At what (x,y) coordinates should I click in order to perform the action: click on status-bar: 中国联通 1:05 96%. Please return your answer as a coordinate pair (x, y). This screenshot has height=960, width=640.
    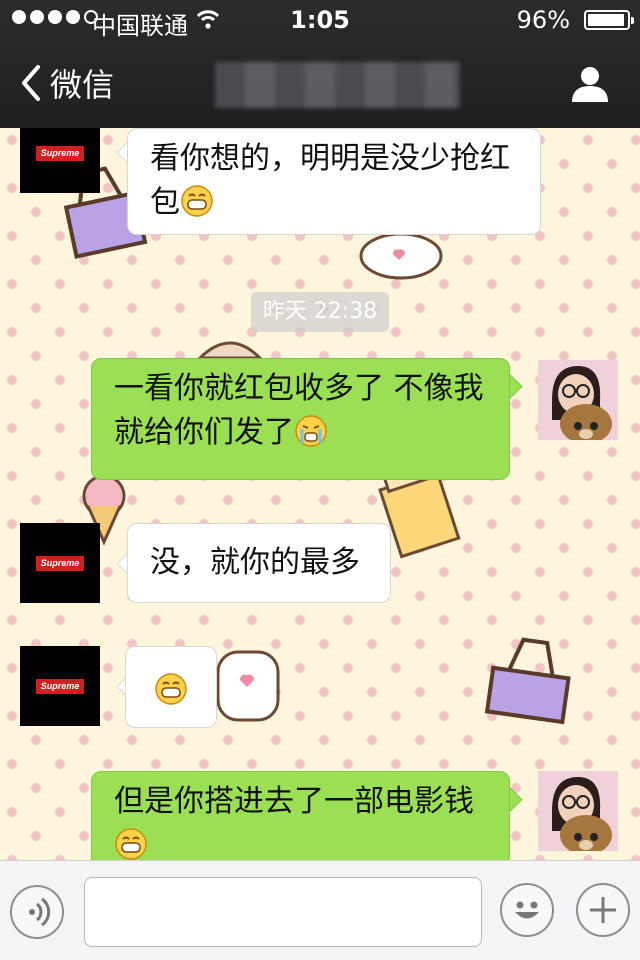
    Looking at the image, I should click on (320, 20).